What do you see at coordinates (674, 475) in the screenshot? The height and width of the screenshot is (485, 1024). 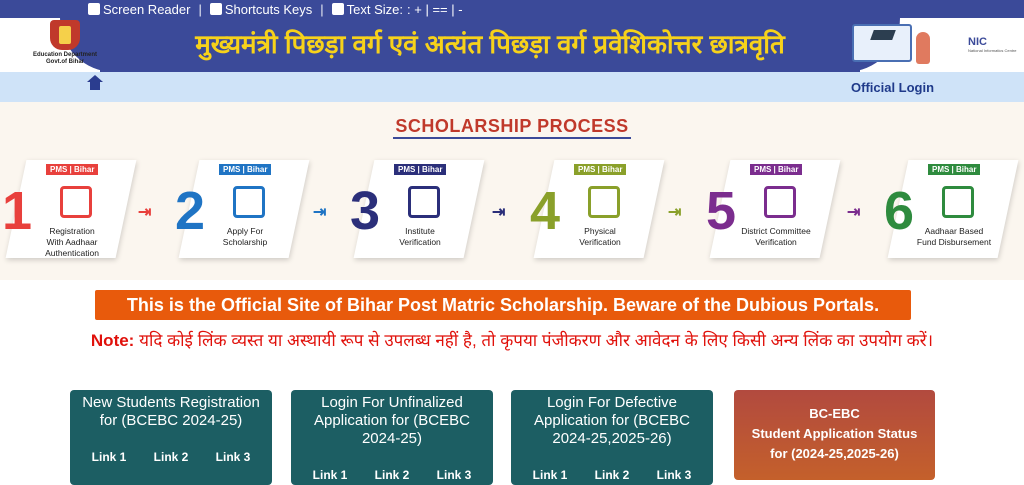 I see `defective-link-3: Link 3` at bounding box center [674, 475].